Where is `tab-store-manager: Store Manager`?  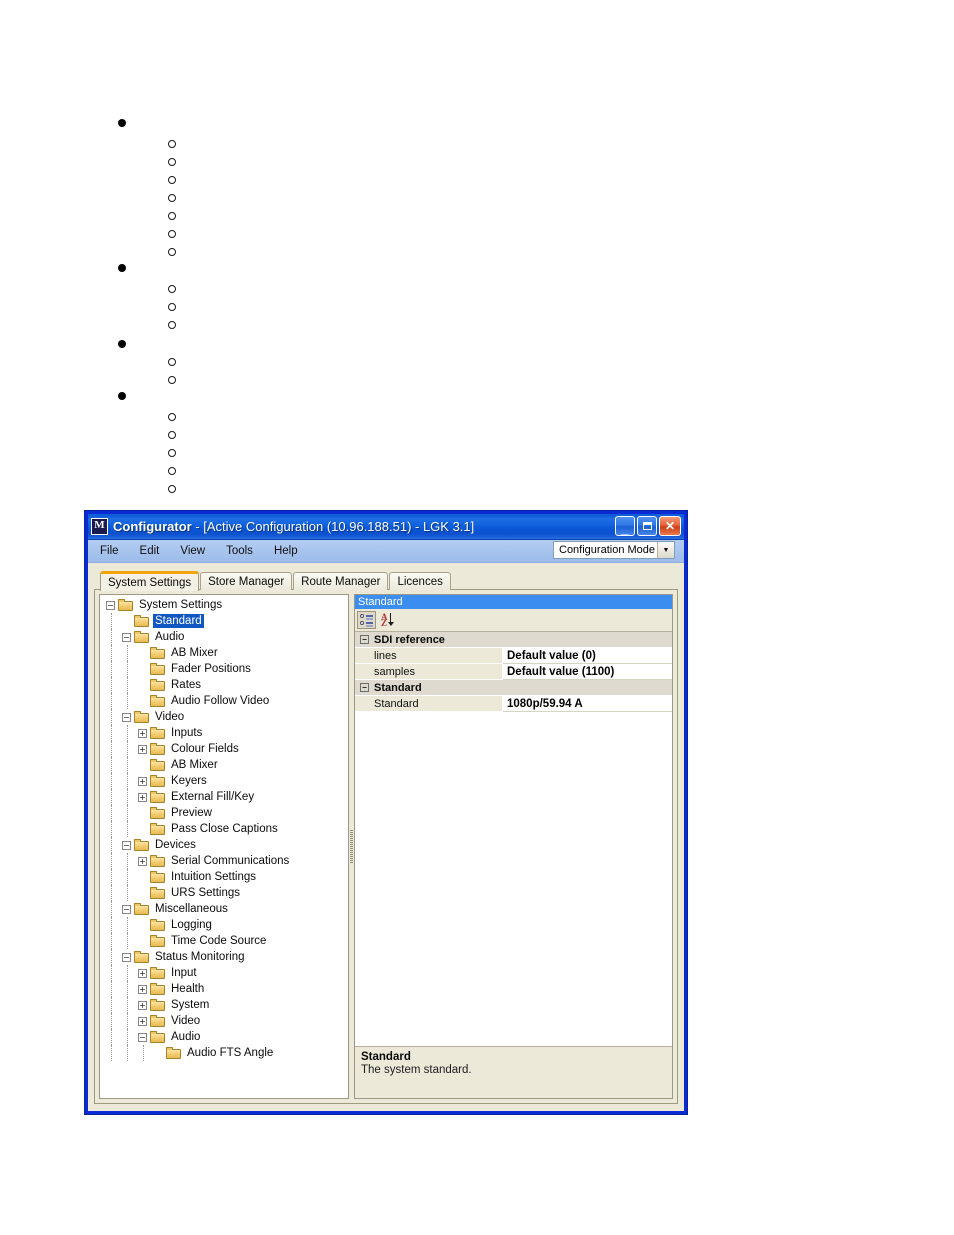
tab-store-manager: Store Manager is located at coordinates (246, 581).